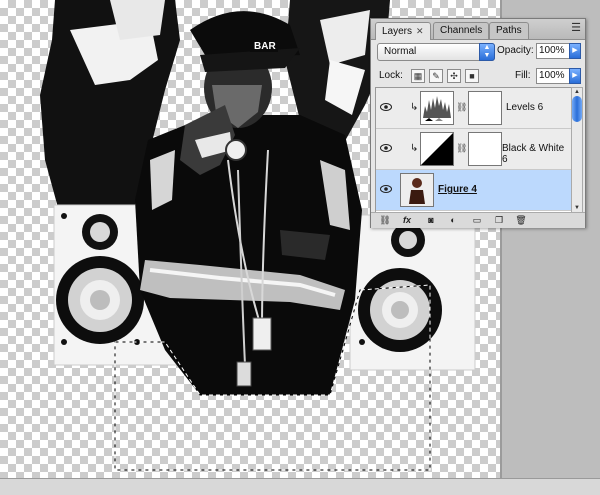 This screenshot has height=495, width=600. I want to click on layer-row-figure-4: Figure 4, so click(474, 190).